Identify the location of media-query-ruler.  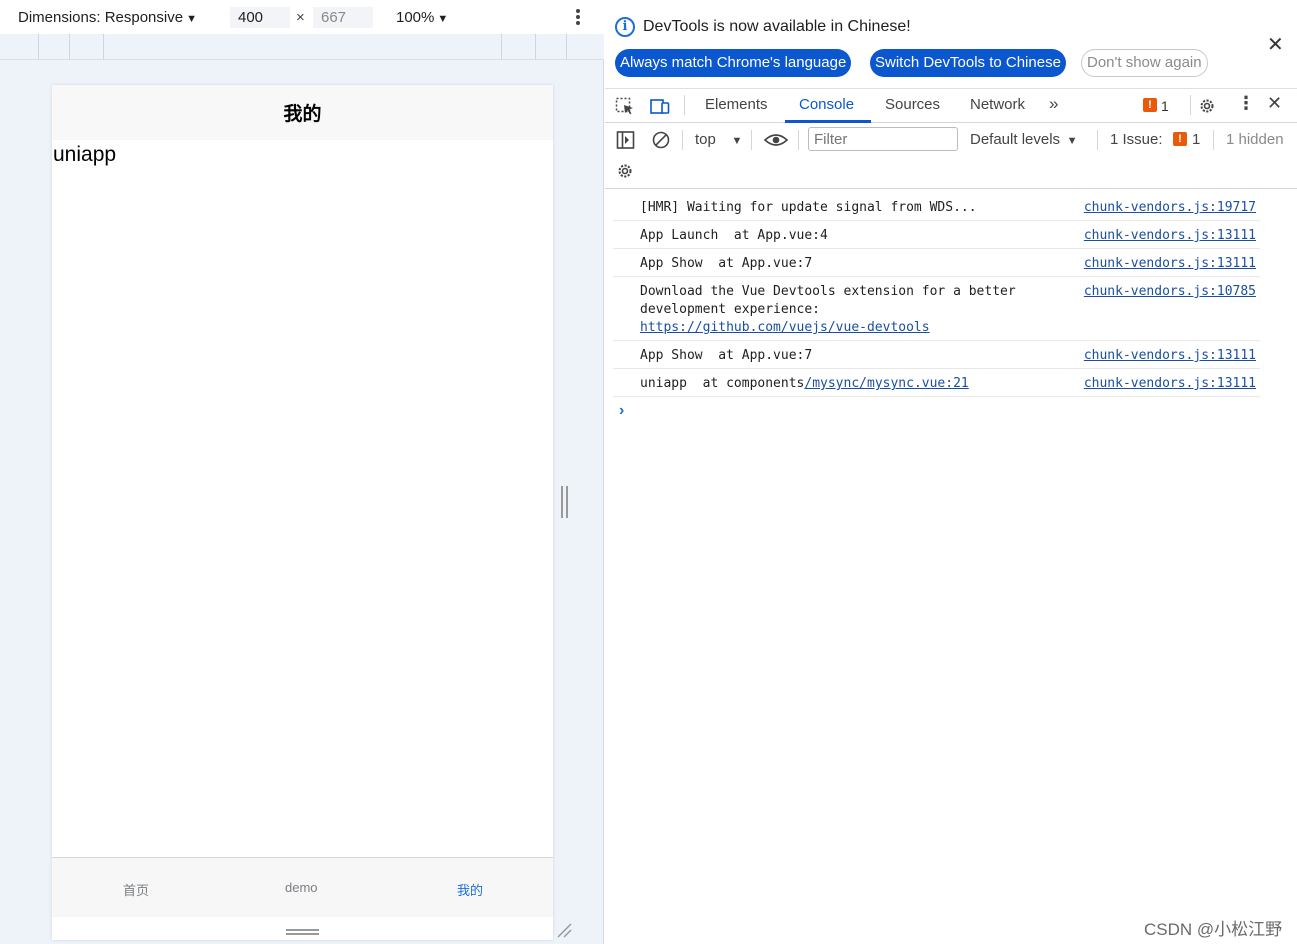
(302, 47).